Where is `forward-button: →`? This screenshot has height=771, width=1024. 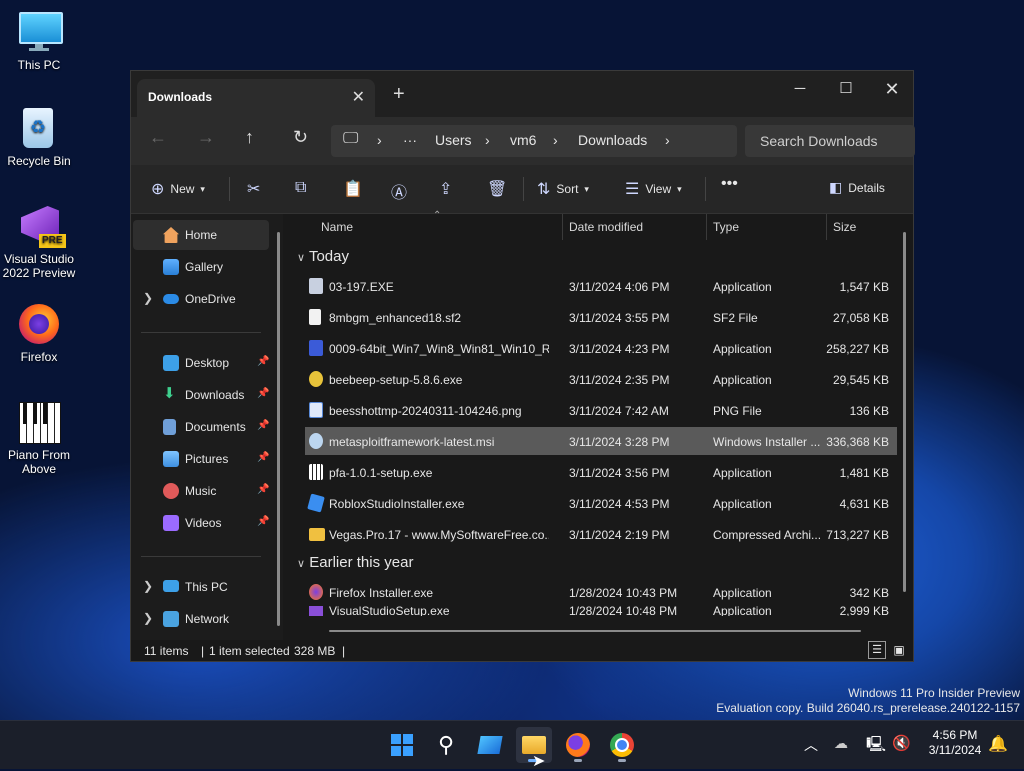
forward-button: → is located at coordinates (206, 137).